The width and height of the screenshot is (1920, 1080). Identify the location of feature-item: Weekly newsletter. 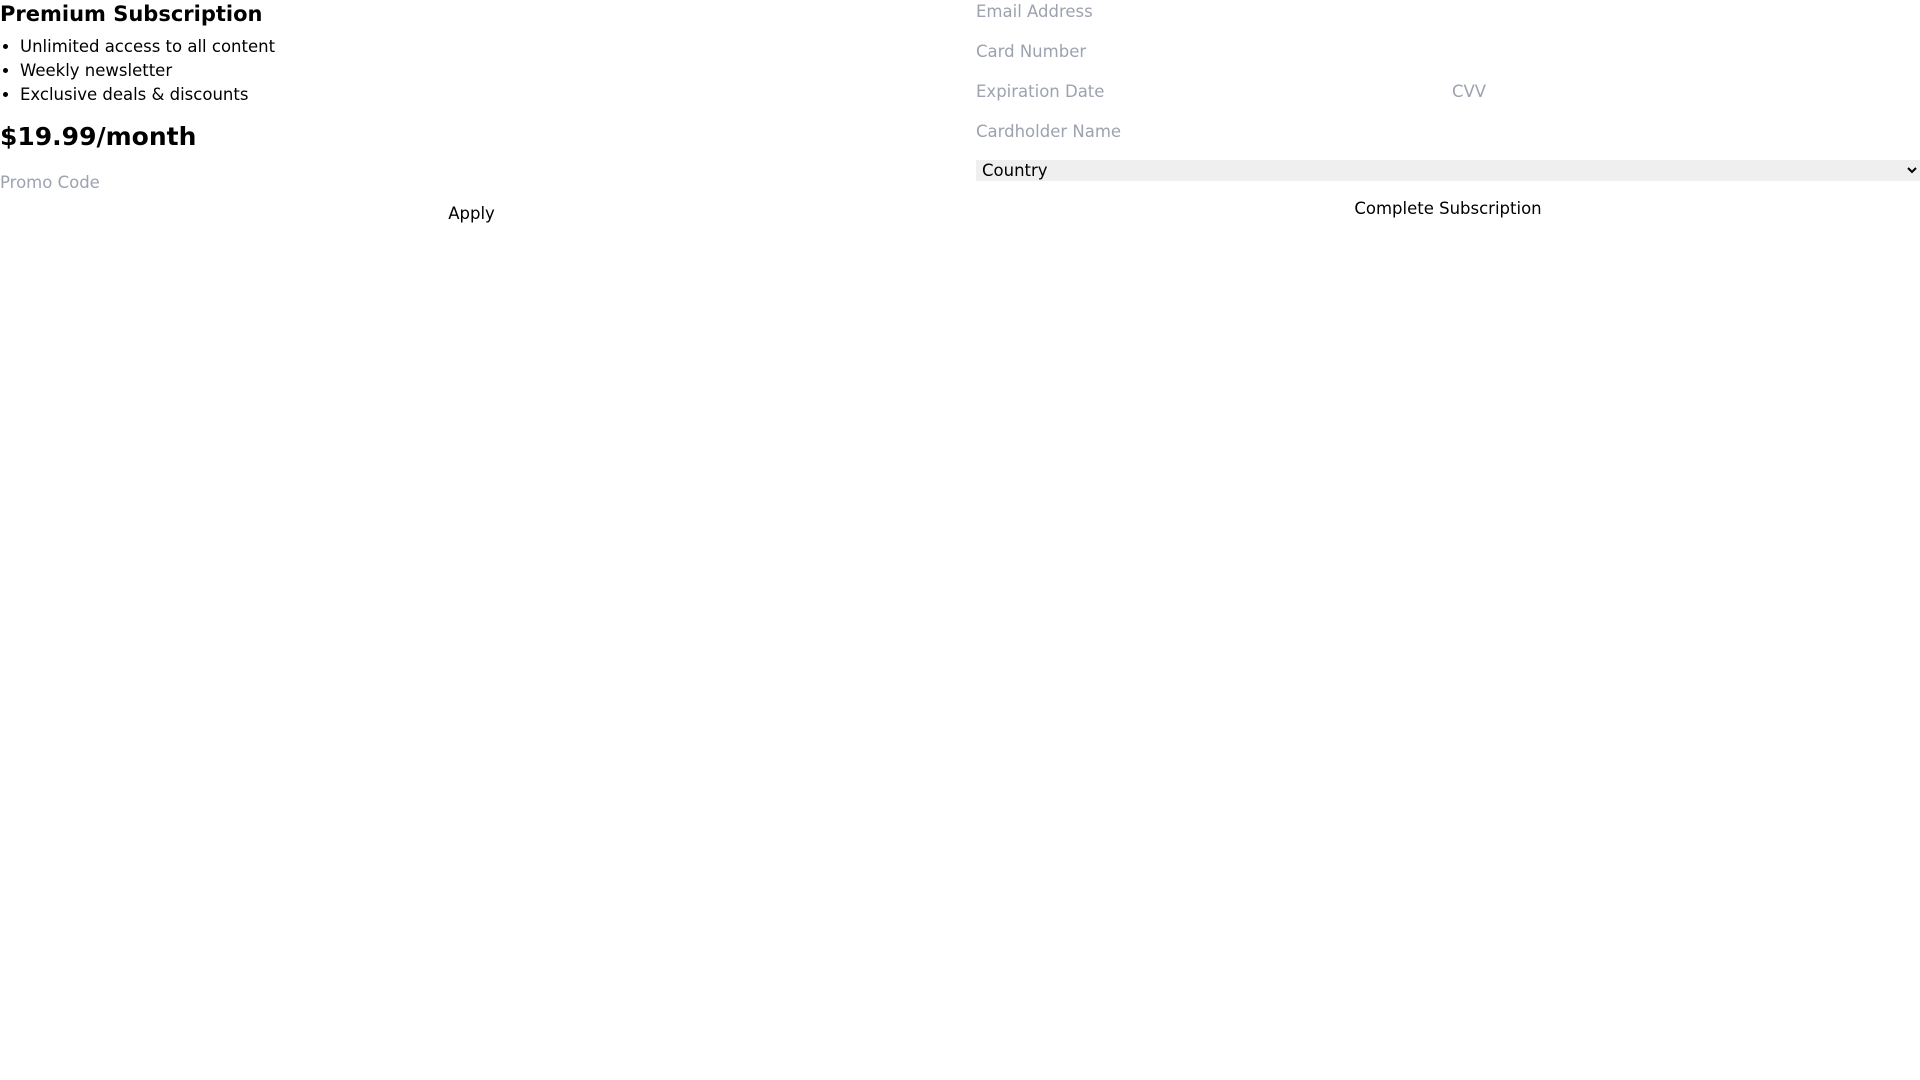
(481, 71).